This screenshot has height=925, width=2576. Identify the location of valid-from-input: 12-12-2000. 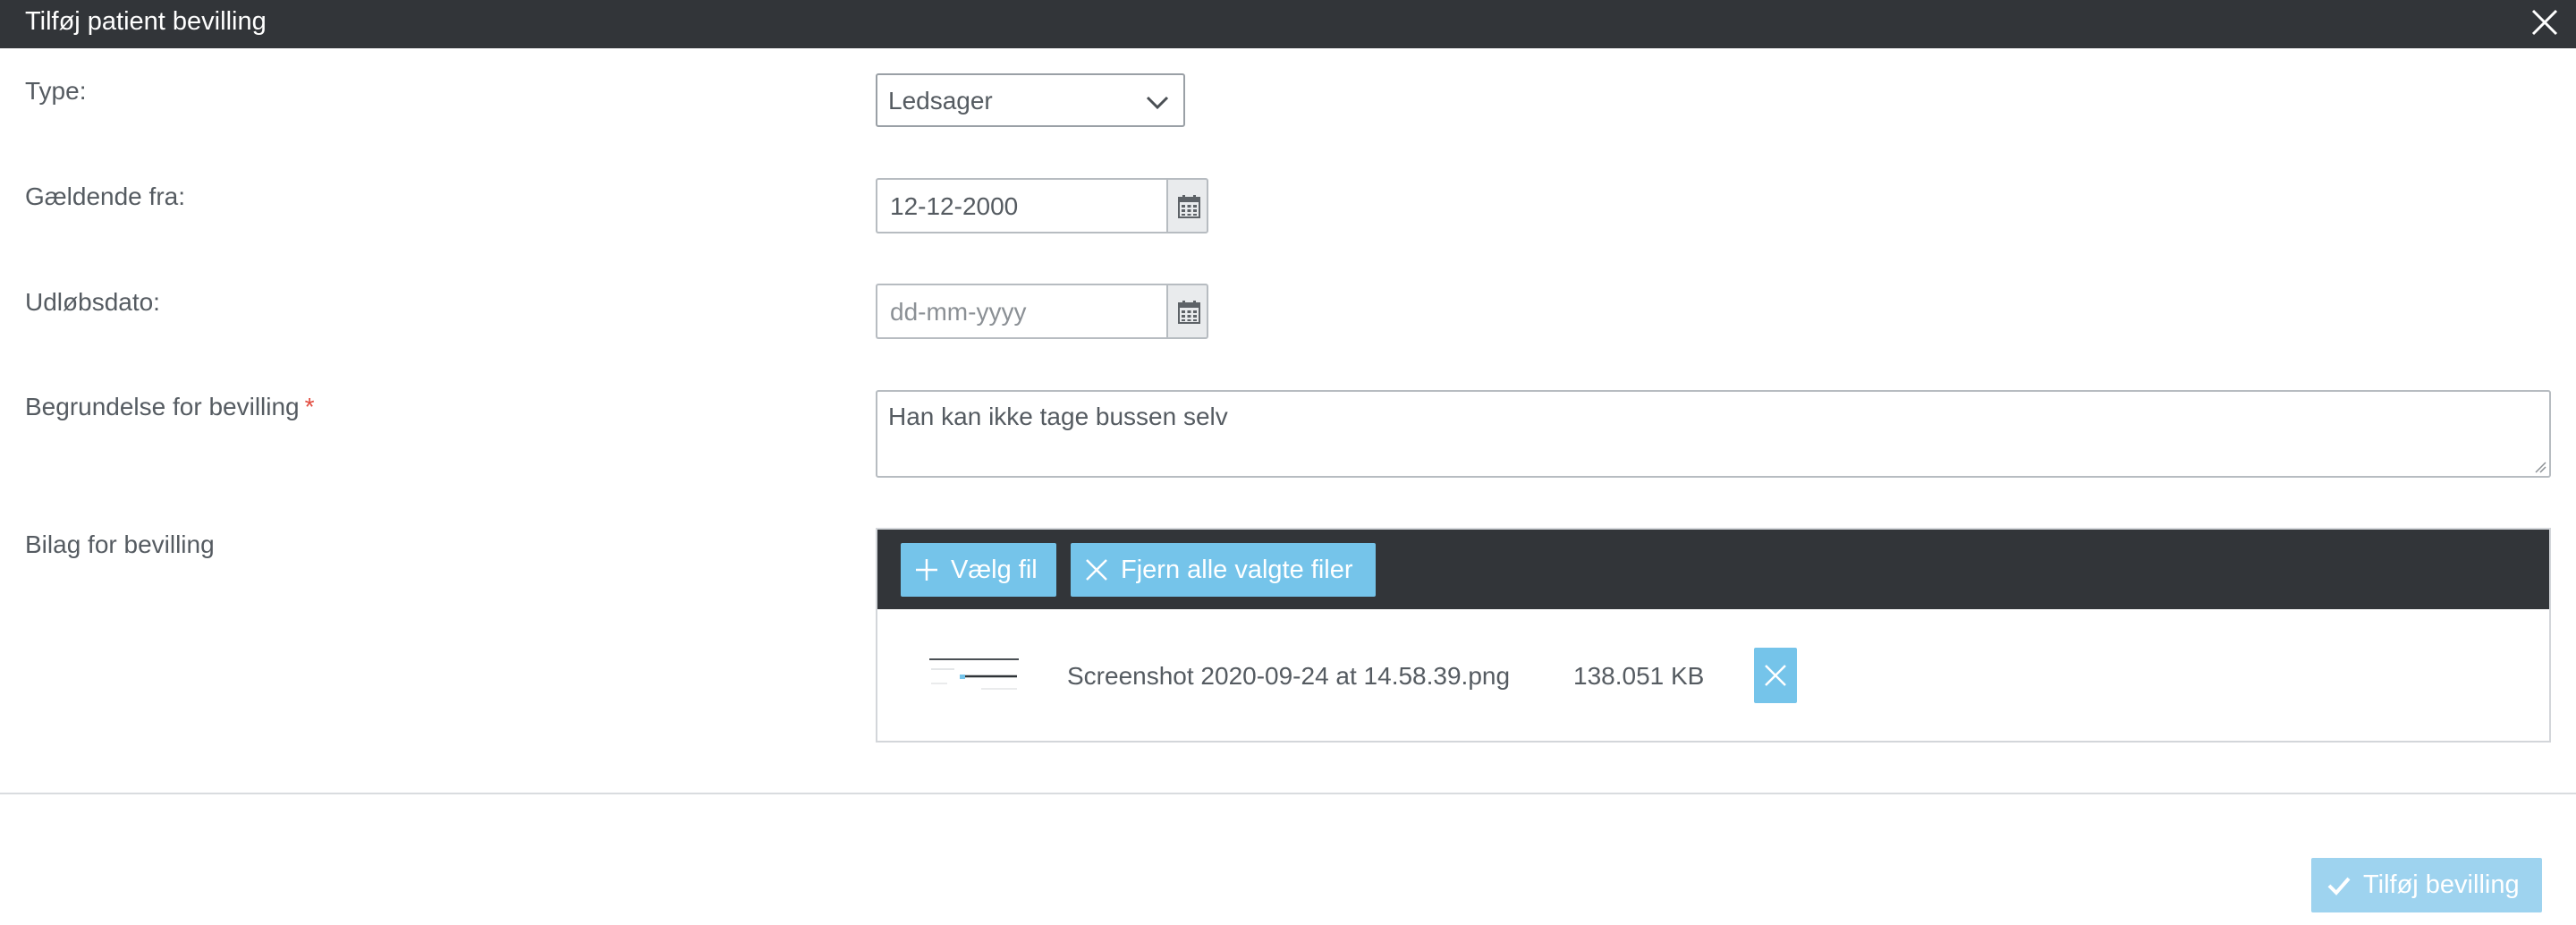
(1021, 205).